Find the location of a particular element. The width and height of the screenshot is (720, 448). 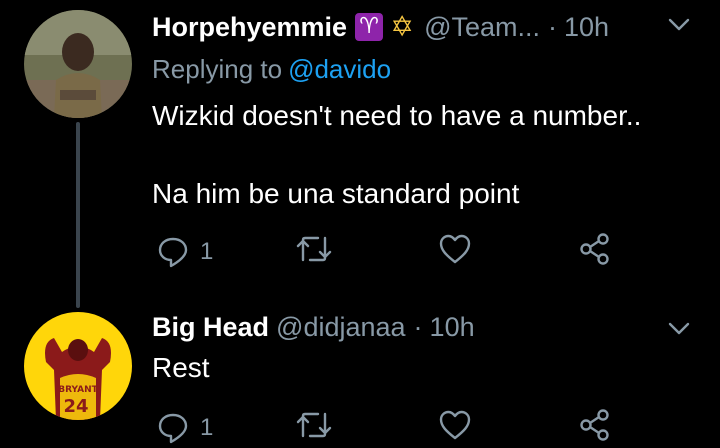

jersey-name: BRYANT is located at coordinates (78, 390).